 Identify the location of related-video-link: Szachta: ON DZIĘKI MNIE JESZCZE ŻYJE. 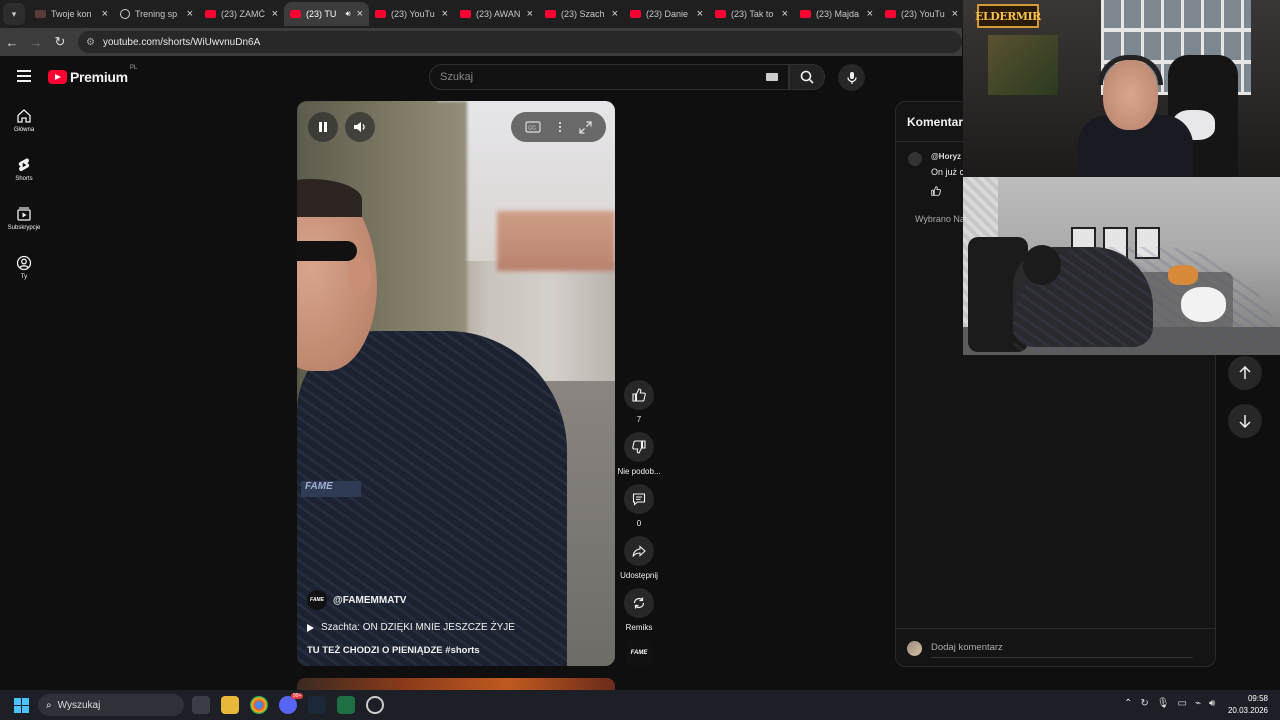
(457, 627).